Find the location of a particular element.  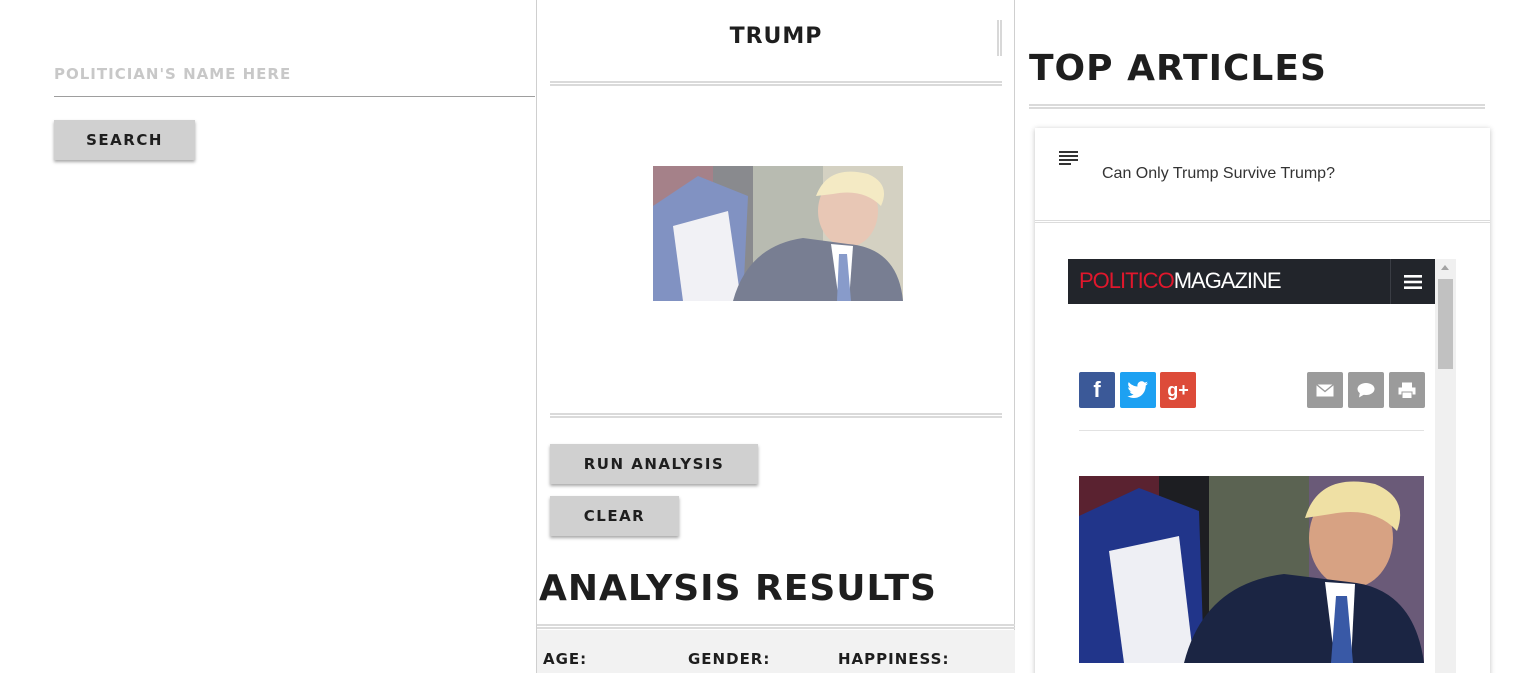

age-label: Age: is located at coordinates (565, 659).